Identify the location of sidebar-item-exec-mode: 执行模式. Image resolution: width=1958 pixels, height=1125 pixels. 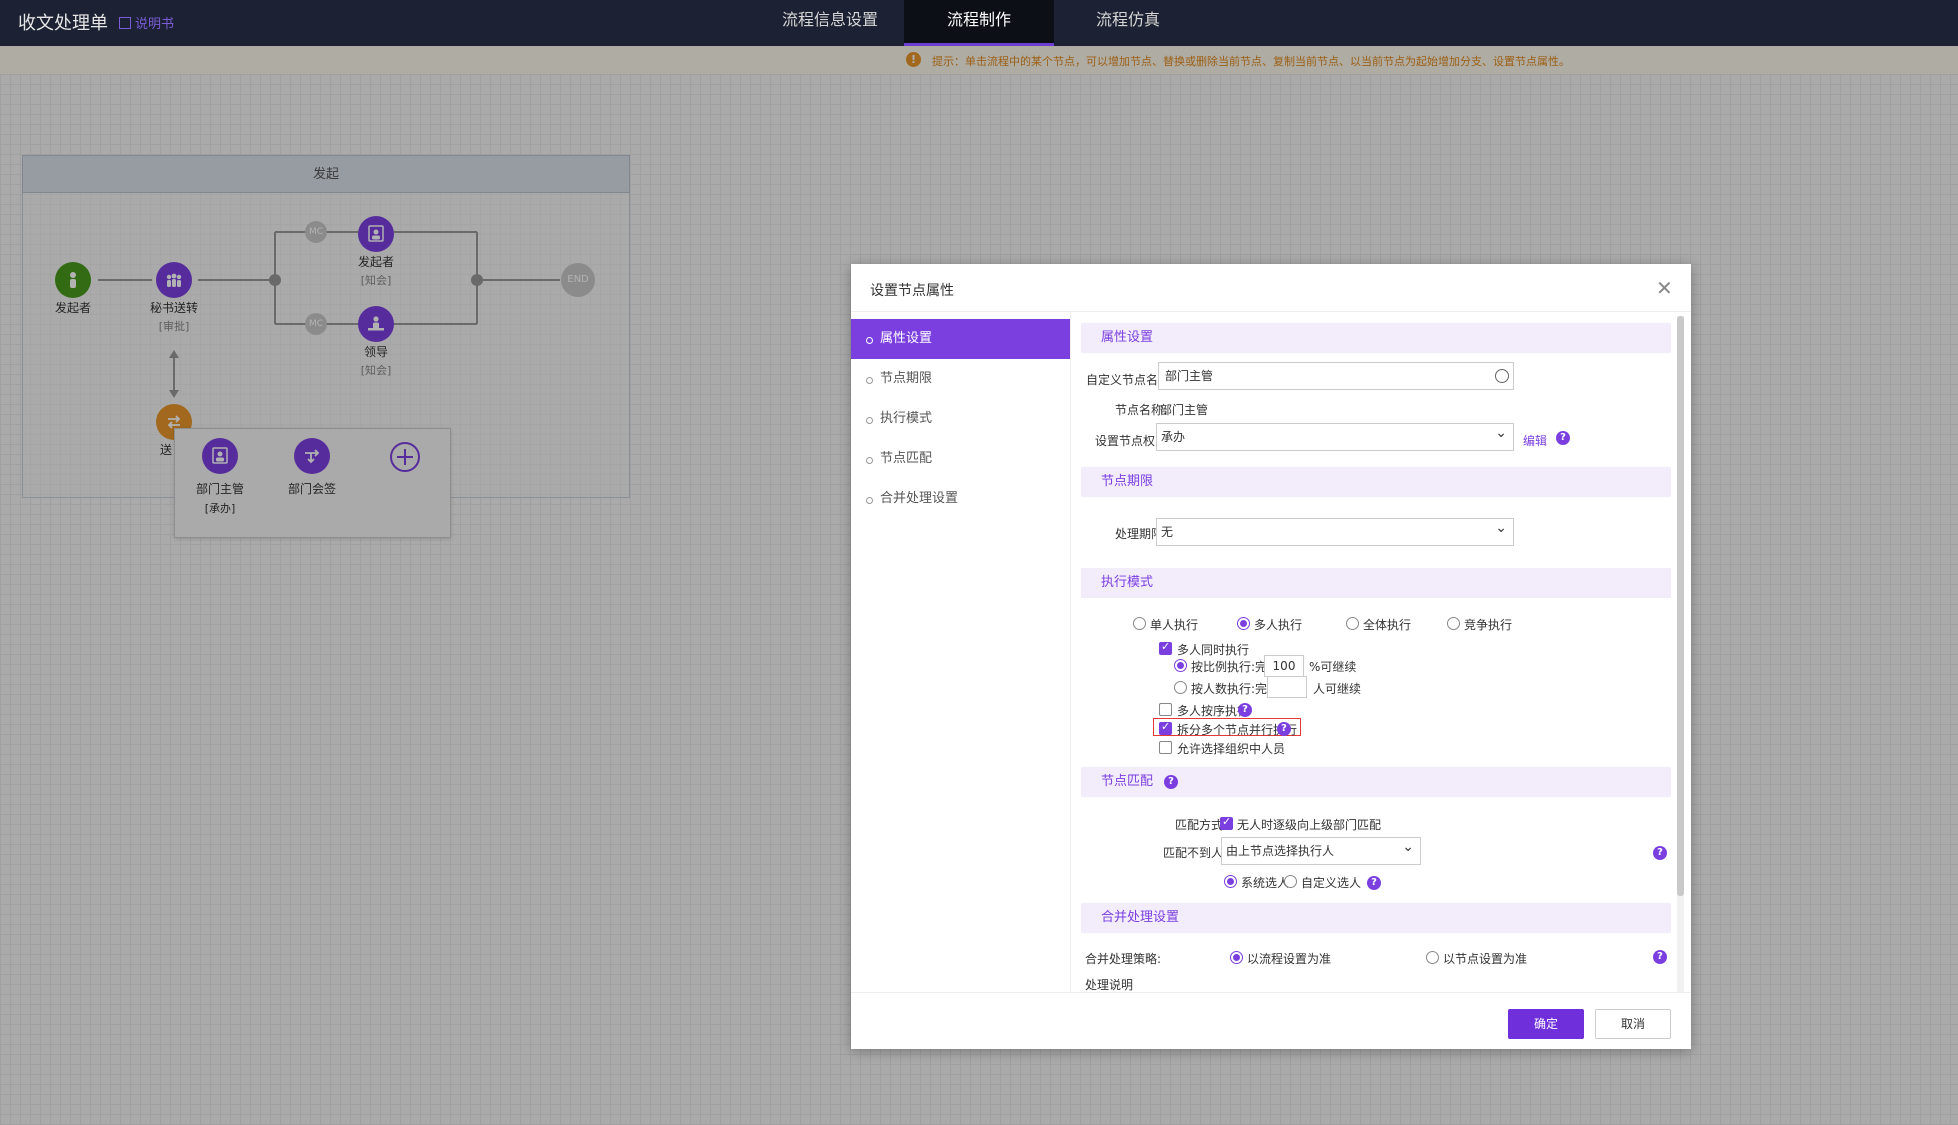
(961, 419).